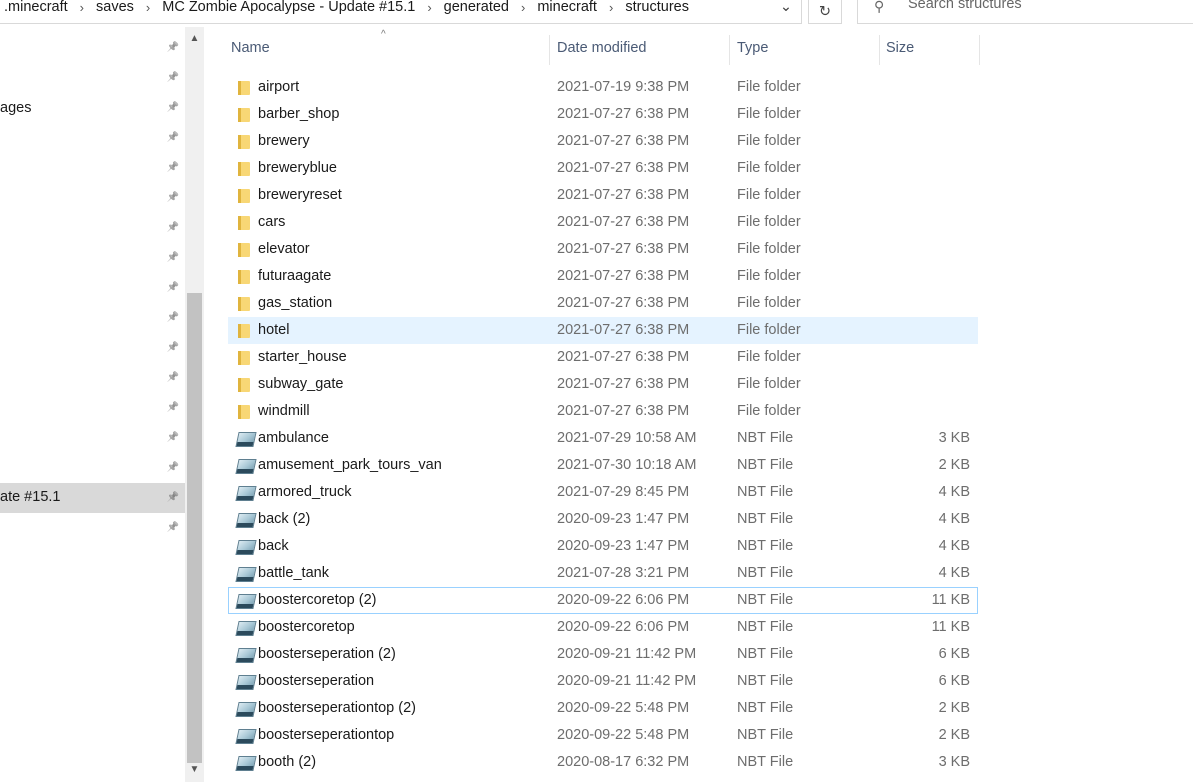 This screenshot has height=782, width=1193. Describe the element at coordinates (350, 465) in the screenshot. I see `file-name: amusement_park_tours_van` at that location.